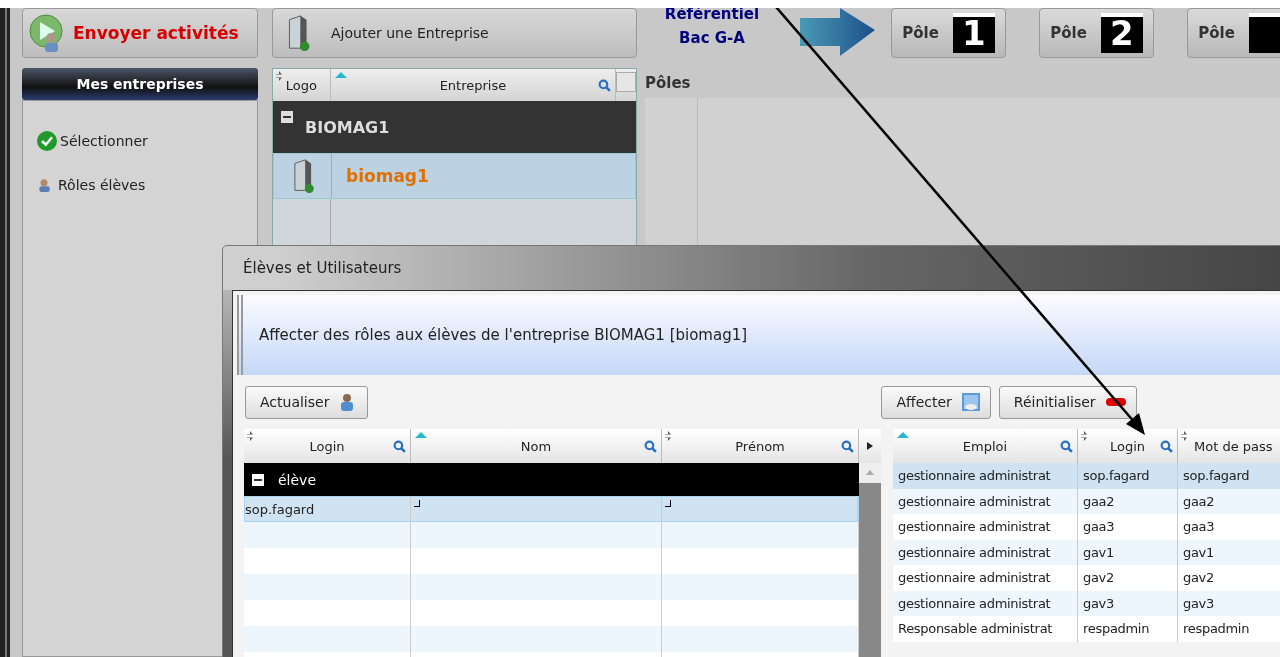 The image size is (1280, 657). I want to click on group-row: élève, so click(551, 479).